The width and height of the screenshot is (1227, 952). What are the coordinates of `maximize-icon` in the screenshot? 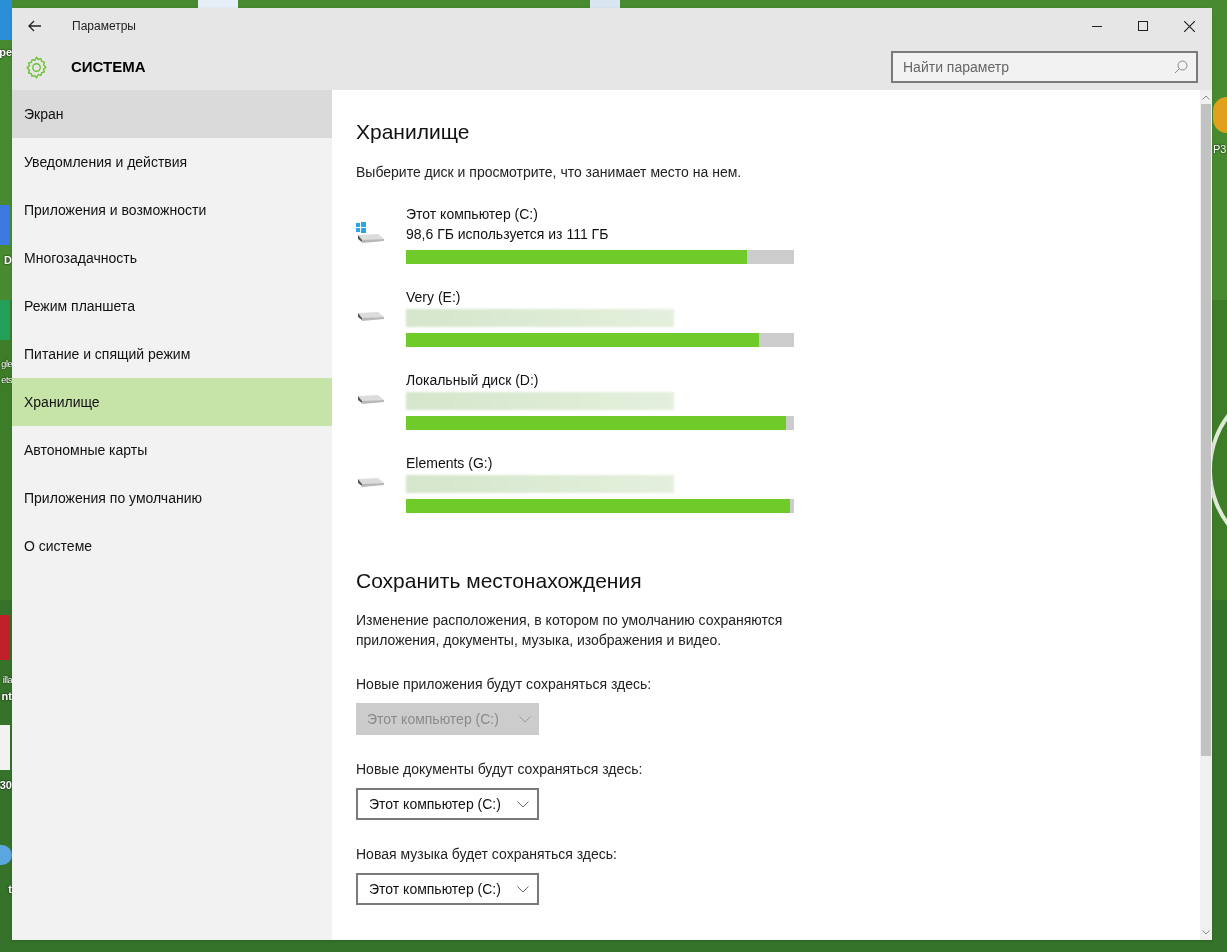 It's located at (1143, 26).